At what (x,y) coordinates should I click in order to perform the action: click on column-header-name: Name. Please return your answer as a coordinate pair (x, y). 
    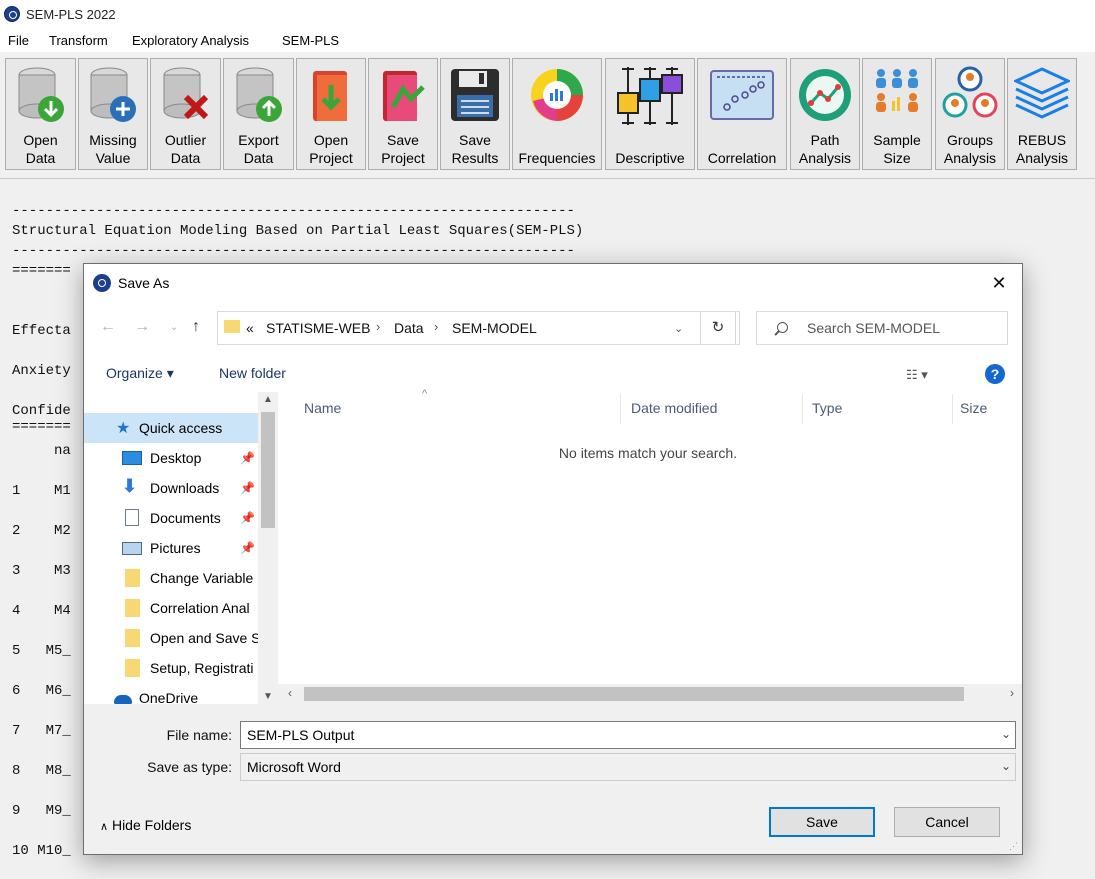
    Looking at the image, I should click on (322, 408).